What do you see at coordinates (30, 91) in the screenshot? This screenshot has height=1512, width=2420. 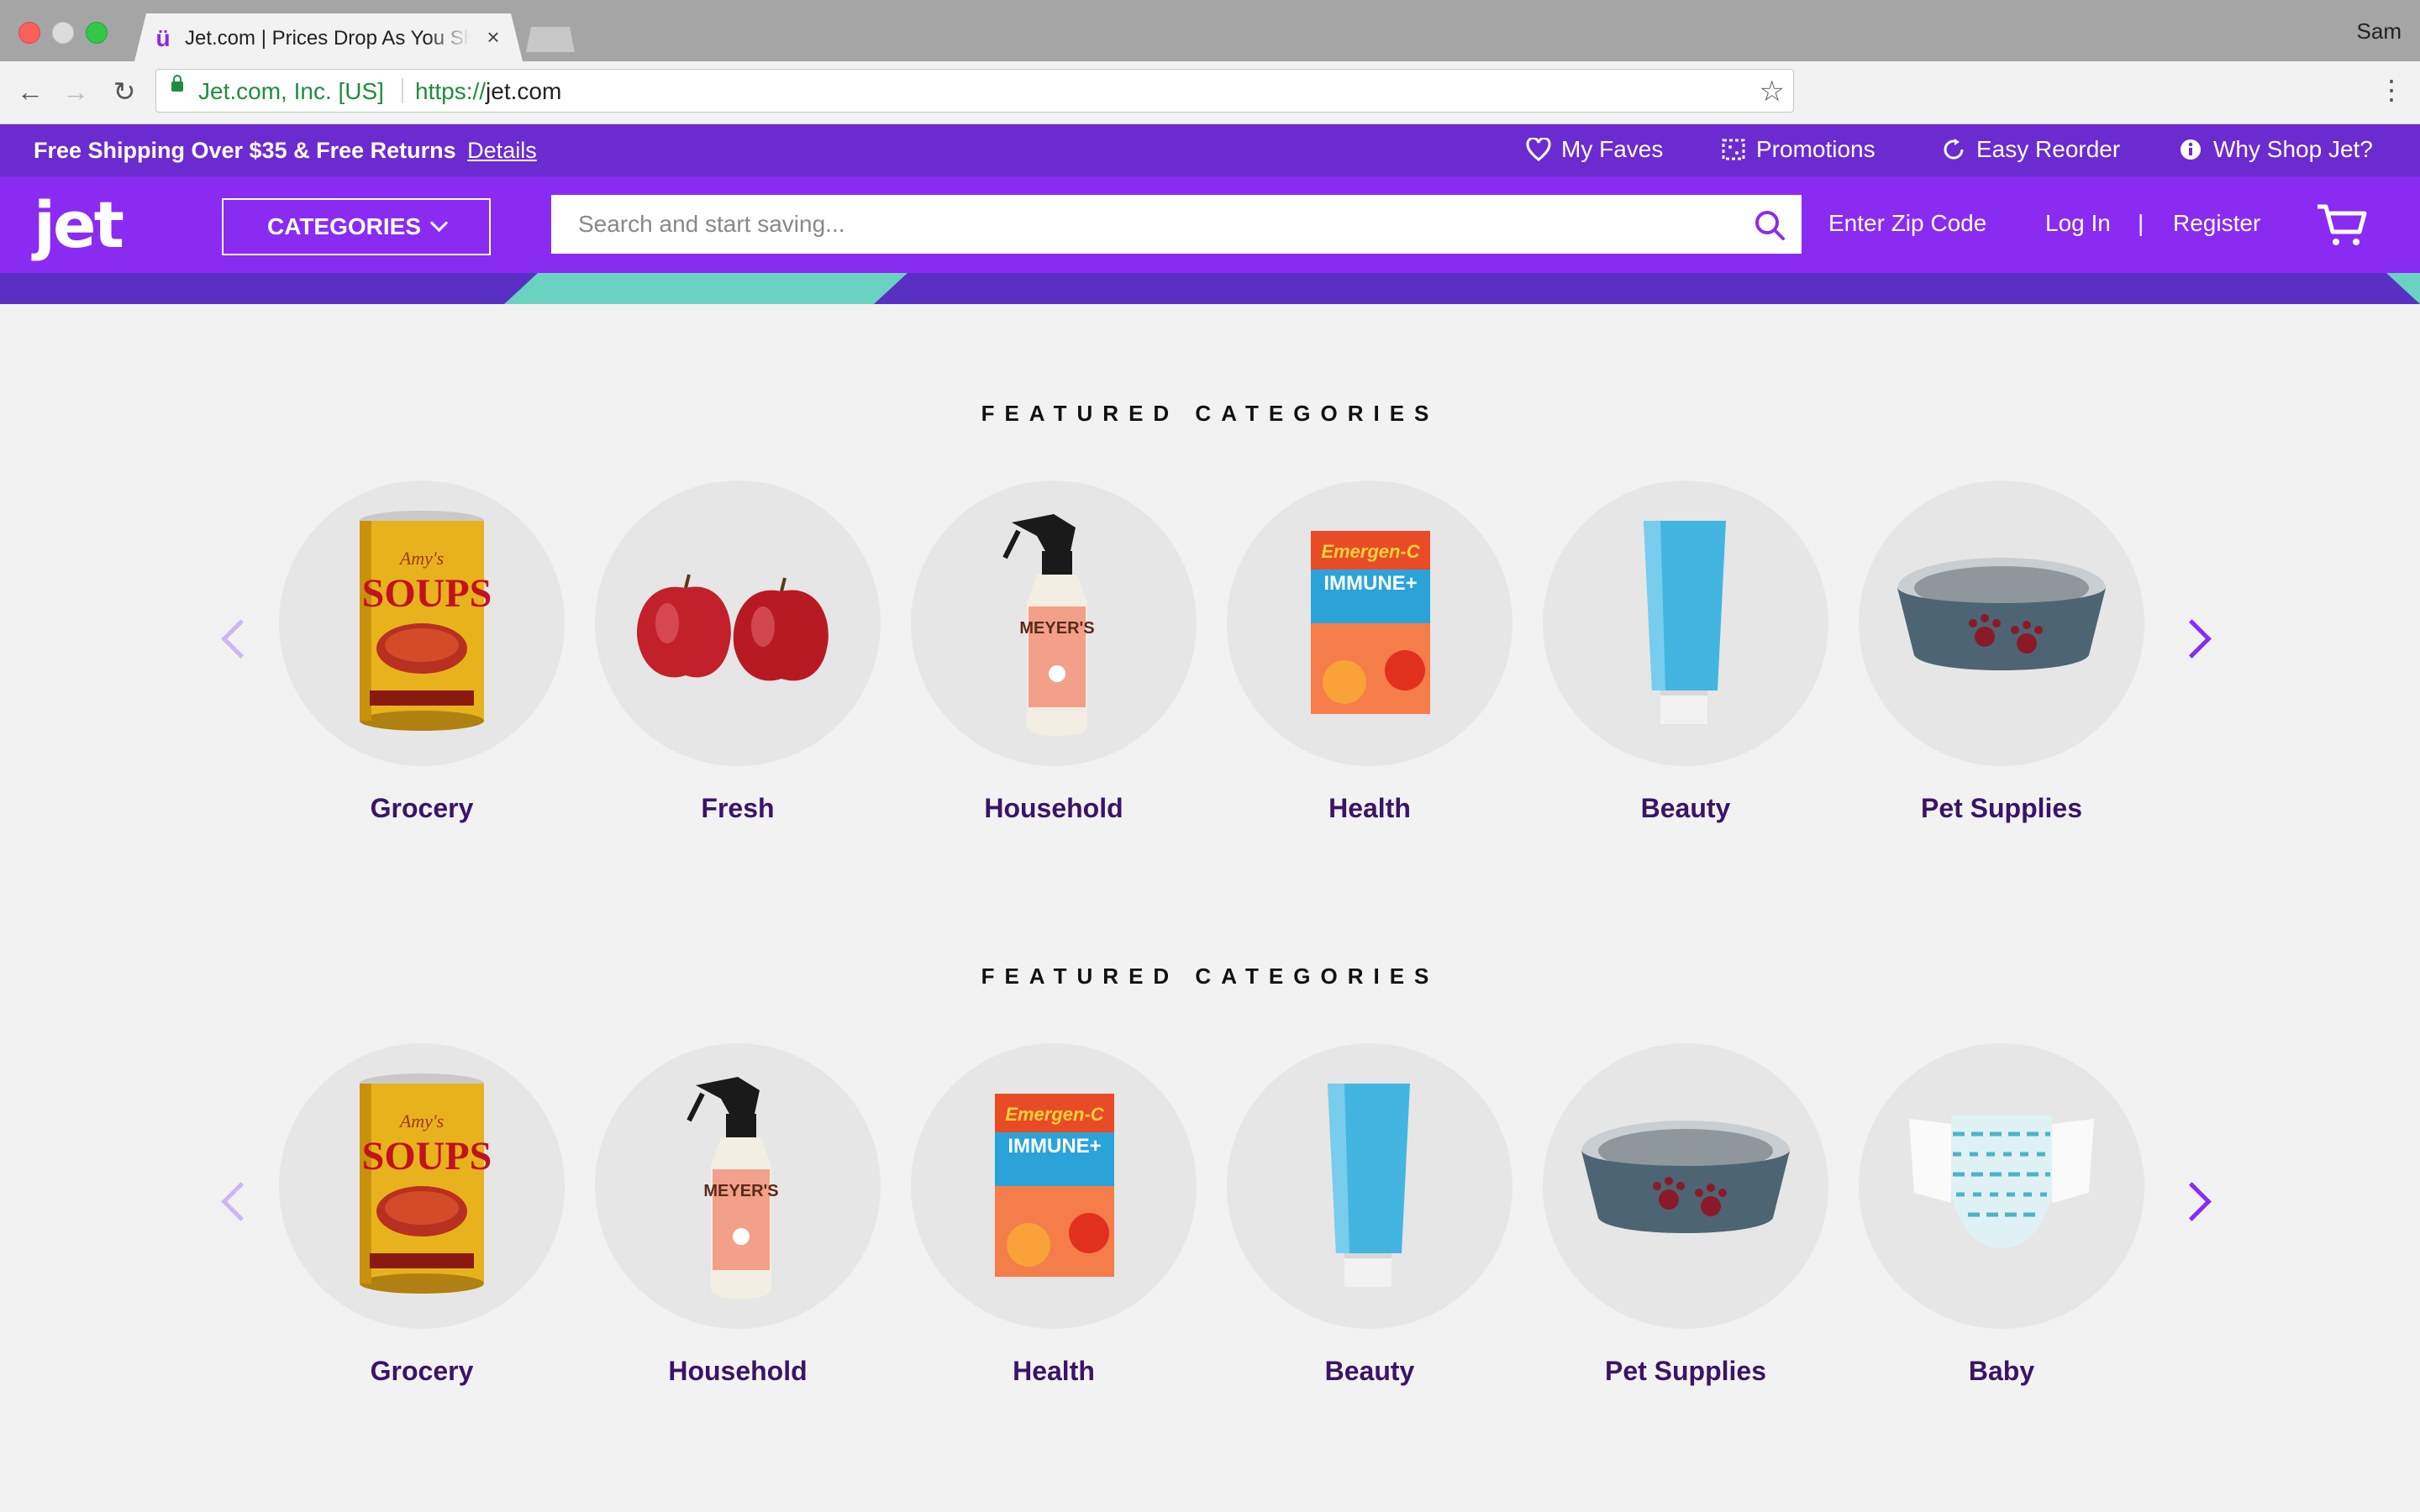 I see `back-arrow-icon: ←` at bounding box center [30, 91].